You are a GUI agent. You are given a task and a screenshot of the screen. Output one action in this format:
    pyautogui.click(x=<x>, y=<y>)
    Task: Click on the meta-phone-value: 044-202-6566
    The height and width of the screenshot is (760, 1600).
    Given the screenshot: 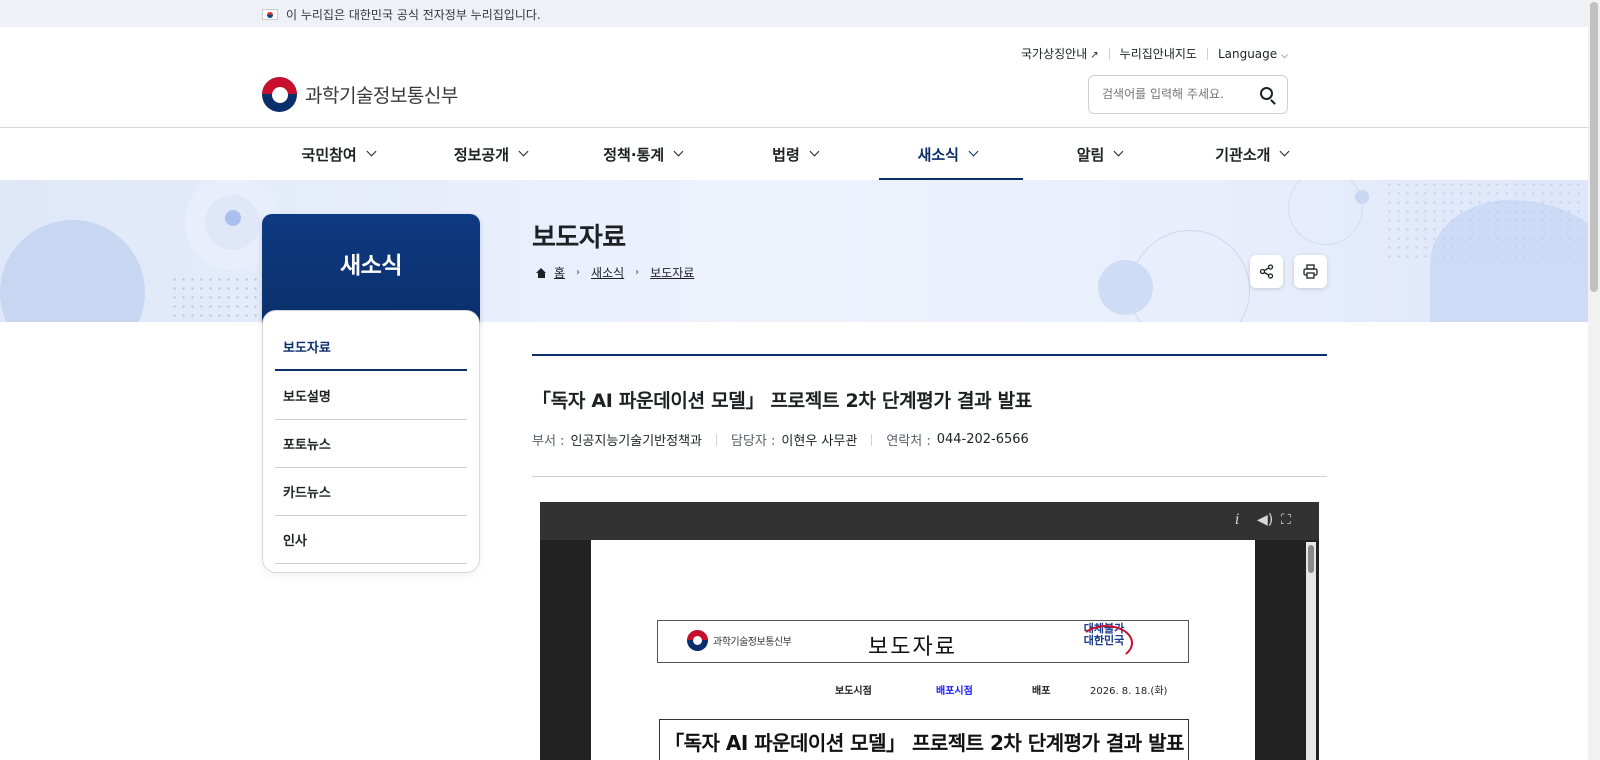 What is the action you would take?
    pyautogui.click(x=982, y=439)
    